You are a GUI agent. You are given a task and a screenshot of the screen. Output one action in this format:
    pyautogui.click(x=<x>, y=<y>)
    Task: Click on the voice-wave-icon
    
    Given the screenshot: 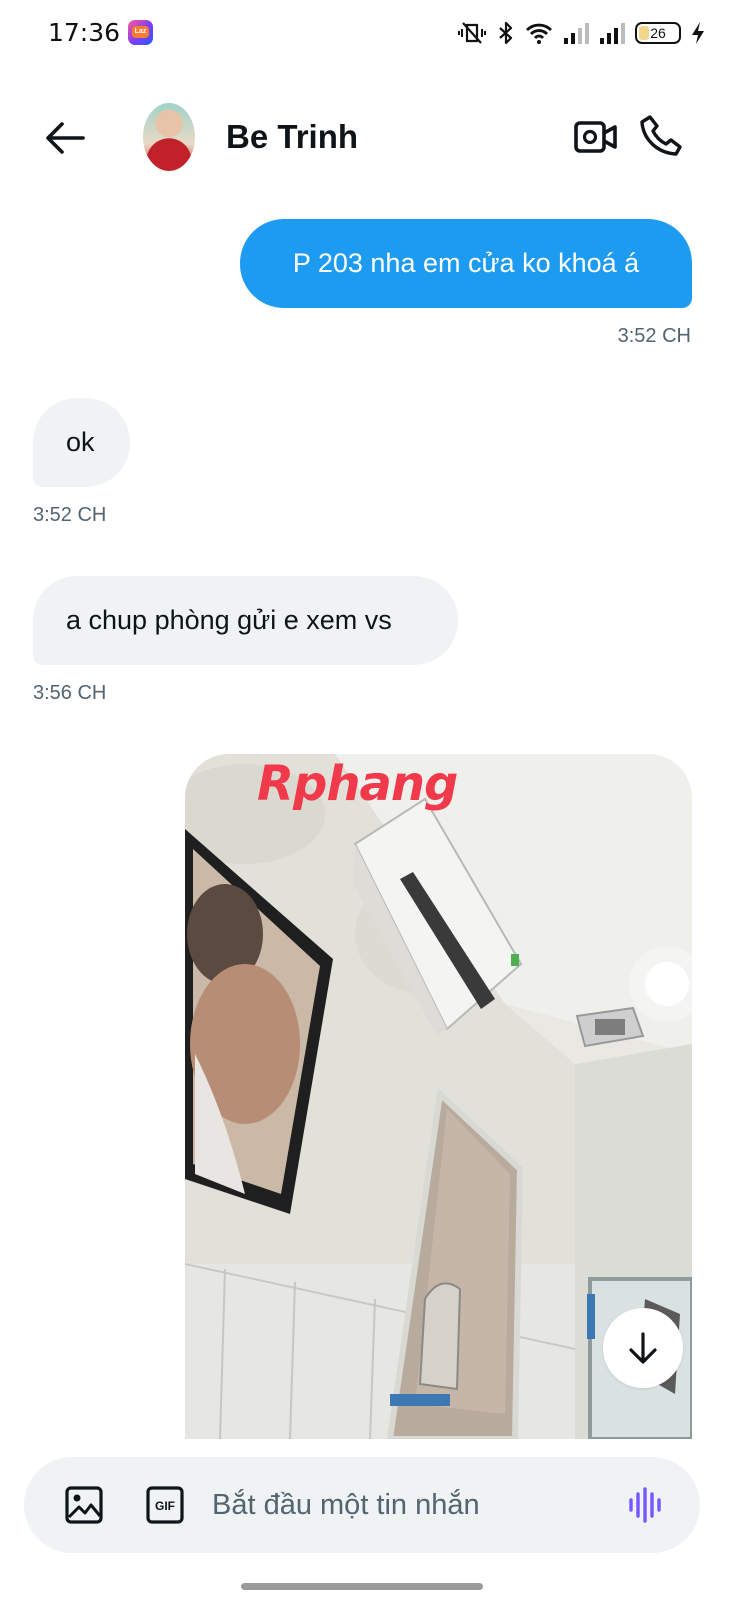 What is the action you would take?
    pyautogui.click(x=645, y=1505)
    